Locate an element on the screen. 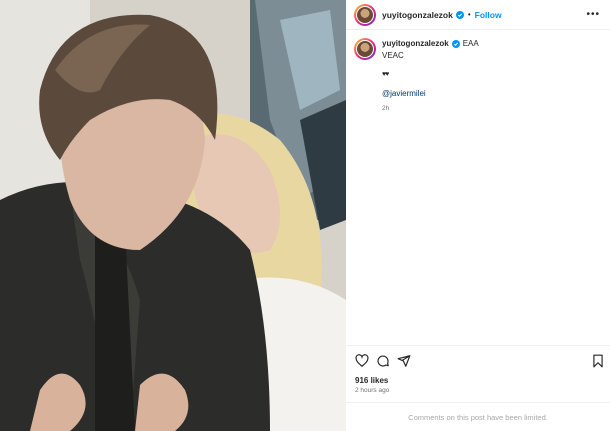  caption-mention-link: @javiermilei is located at coordinates (430, 93).